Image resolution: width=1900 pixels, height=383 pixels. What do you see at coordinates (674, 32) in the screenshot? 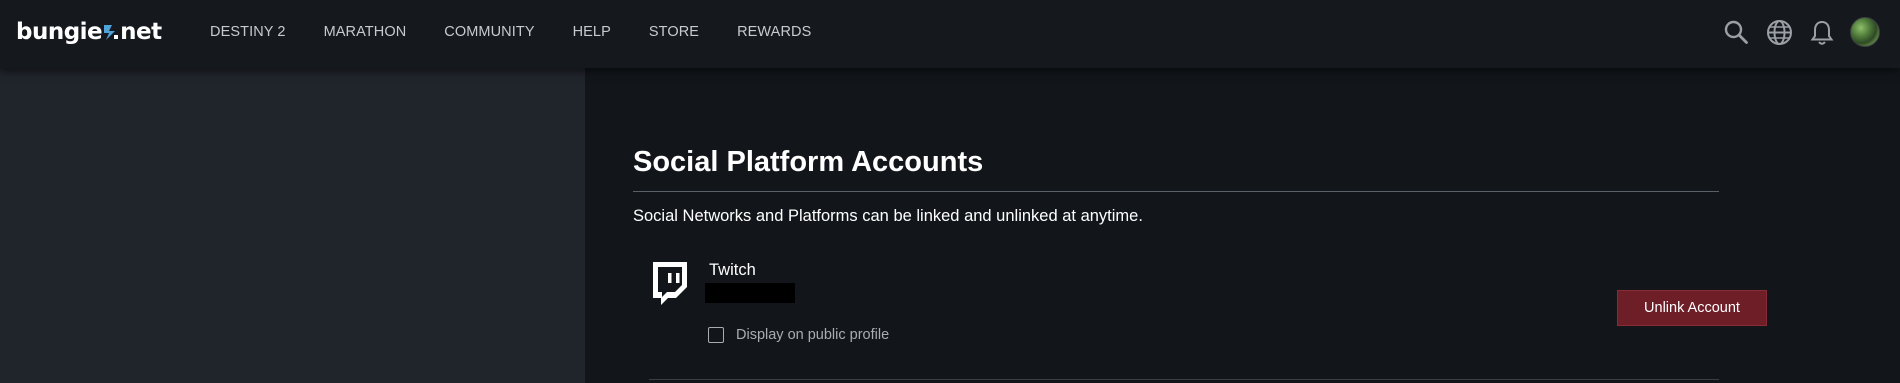
I see `nav-item-store: STORE` at bounding box center [674, 32].